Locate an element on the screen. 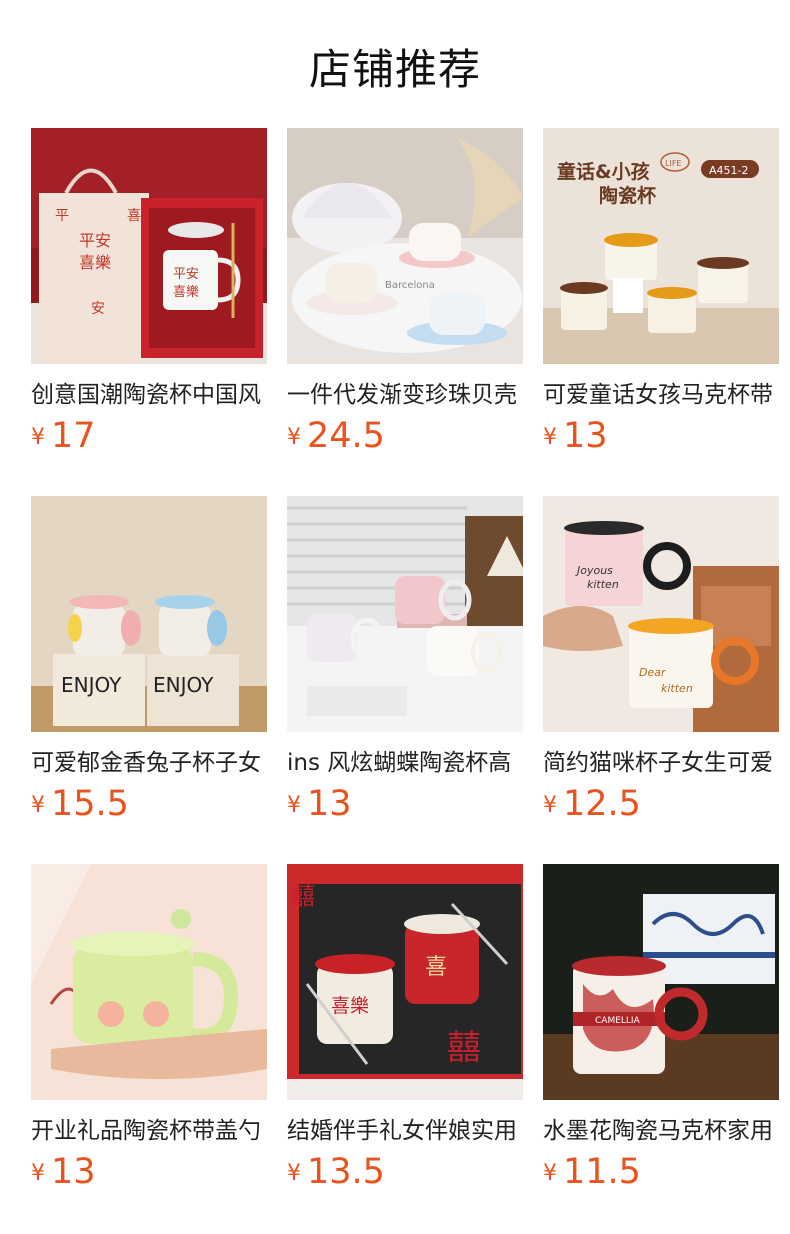 The width and height of the screenshot is (790, 1234). product-image-cat-mugs: Joyous kitten Dear kitten is located at coordinates (661, 614).